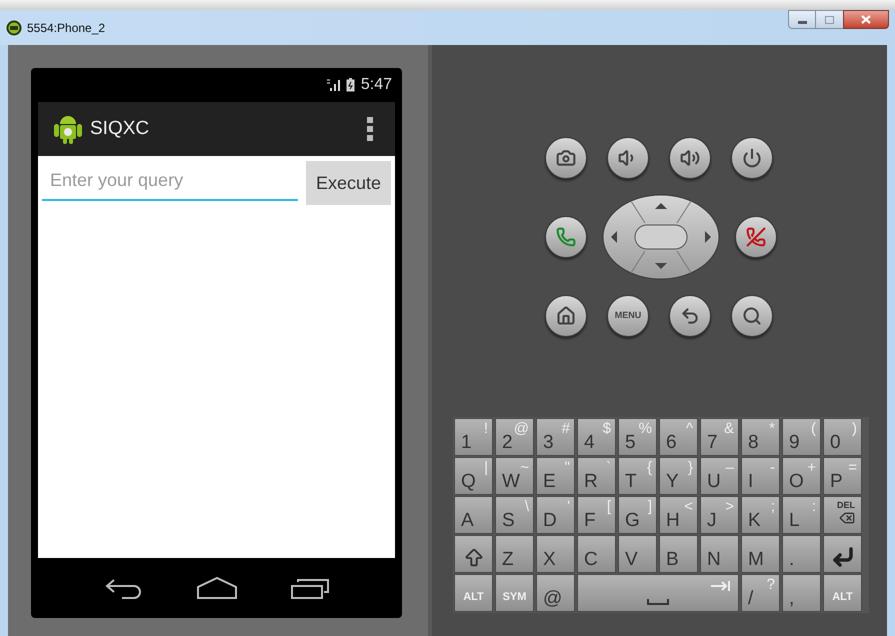 The width and height of the screenshot is (895, 636). What do you see at coordinates (772, 428) in the screenshot?
I see `key-symbol: *` at bounding box center [772, 428].